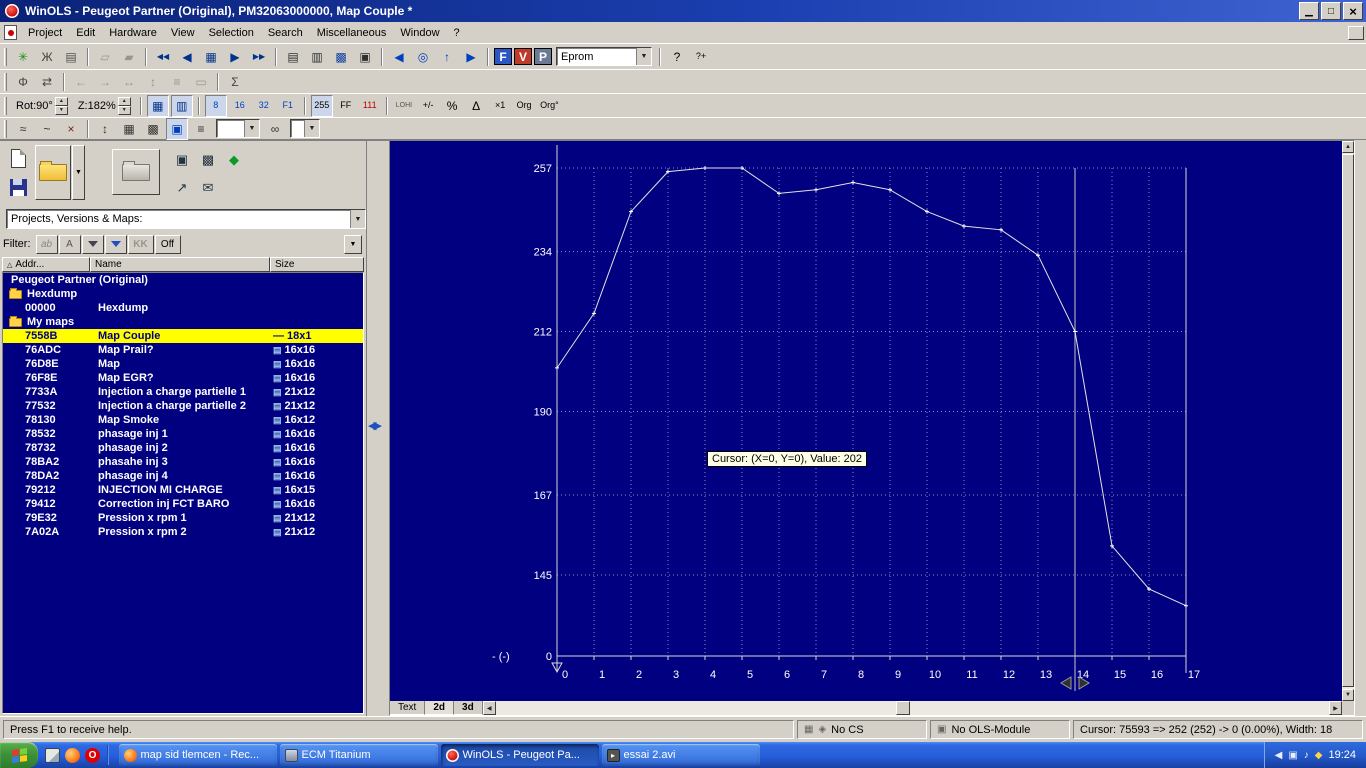 Image resolution: width=1366 pixels, height=768 pixels. Describe the element at coordinates (18, 158) in the screenshot. I see `new-project-button` at that location.